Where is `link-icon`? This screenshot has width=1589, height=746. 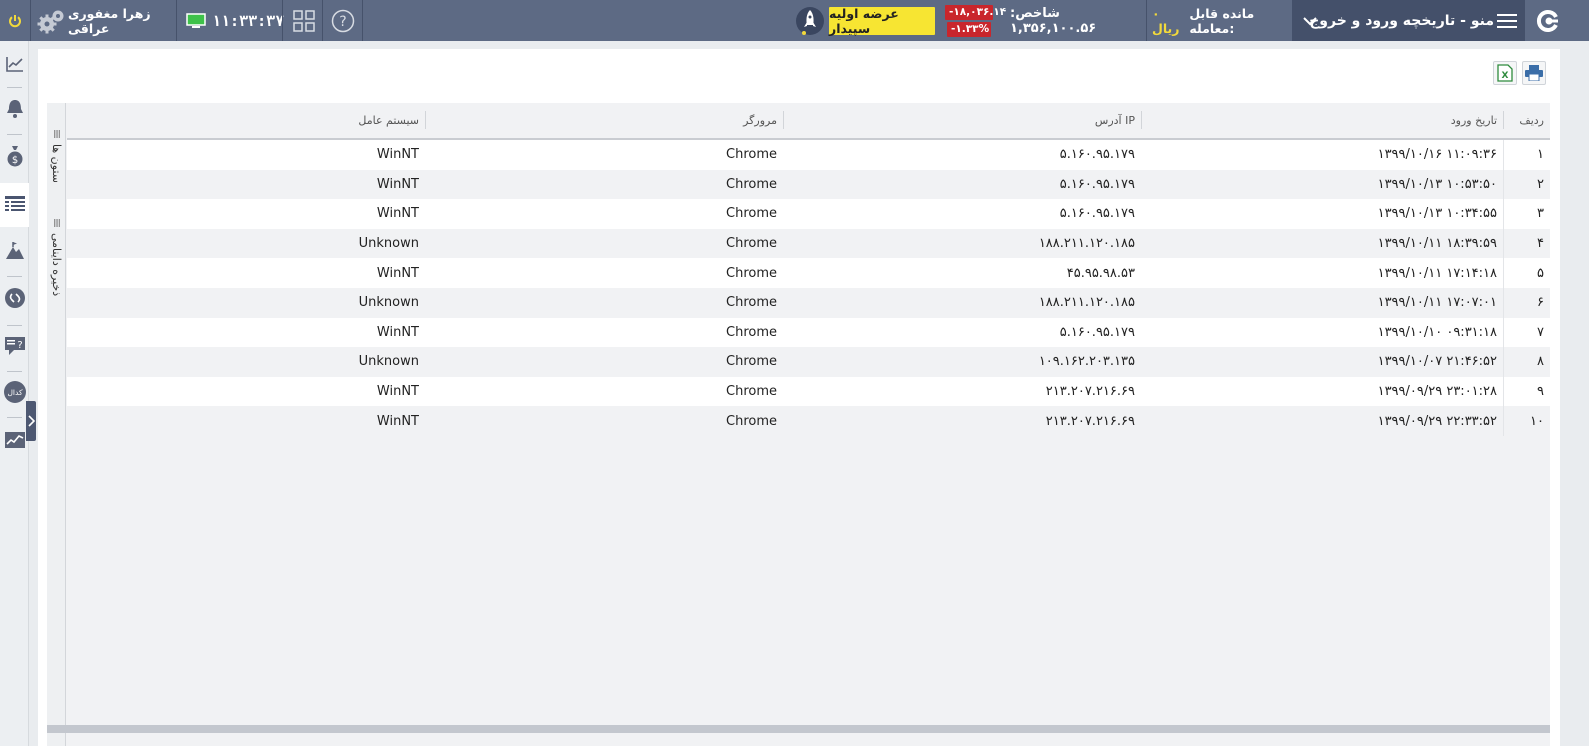
link-icon is located at coordinates (14, 298).